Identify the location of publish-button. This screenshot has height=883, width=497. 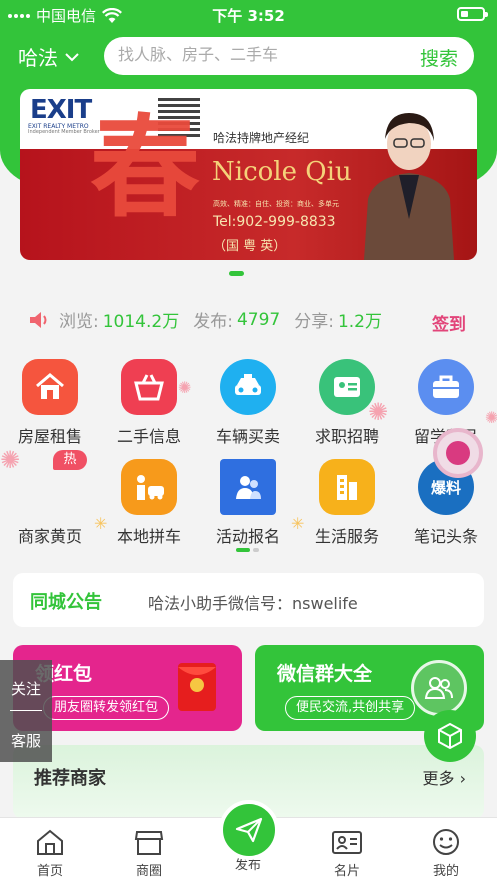
(249, 830).